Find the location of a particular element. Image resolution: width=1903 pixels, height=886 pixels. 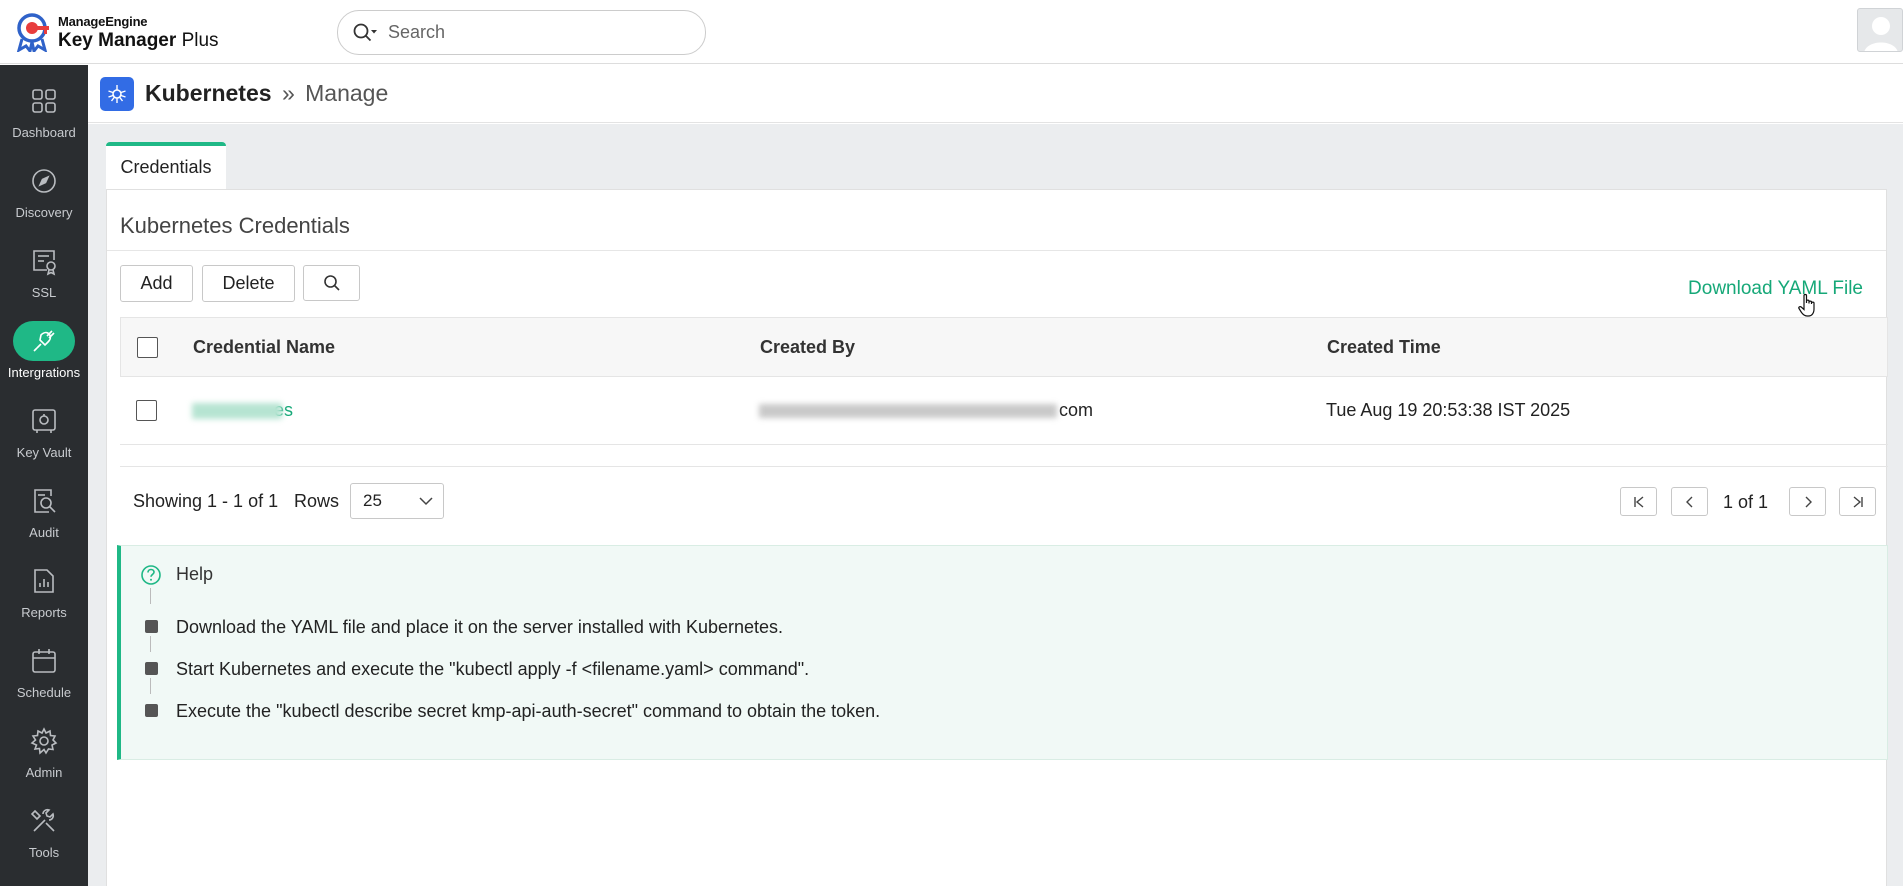

table-search-button is located at coordinates (331, 283).